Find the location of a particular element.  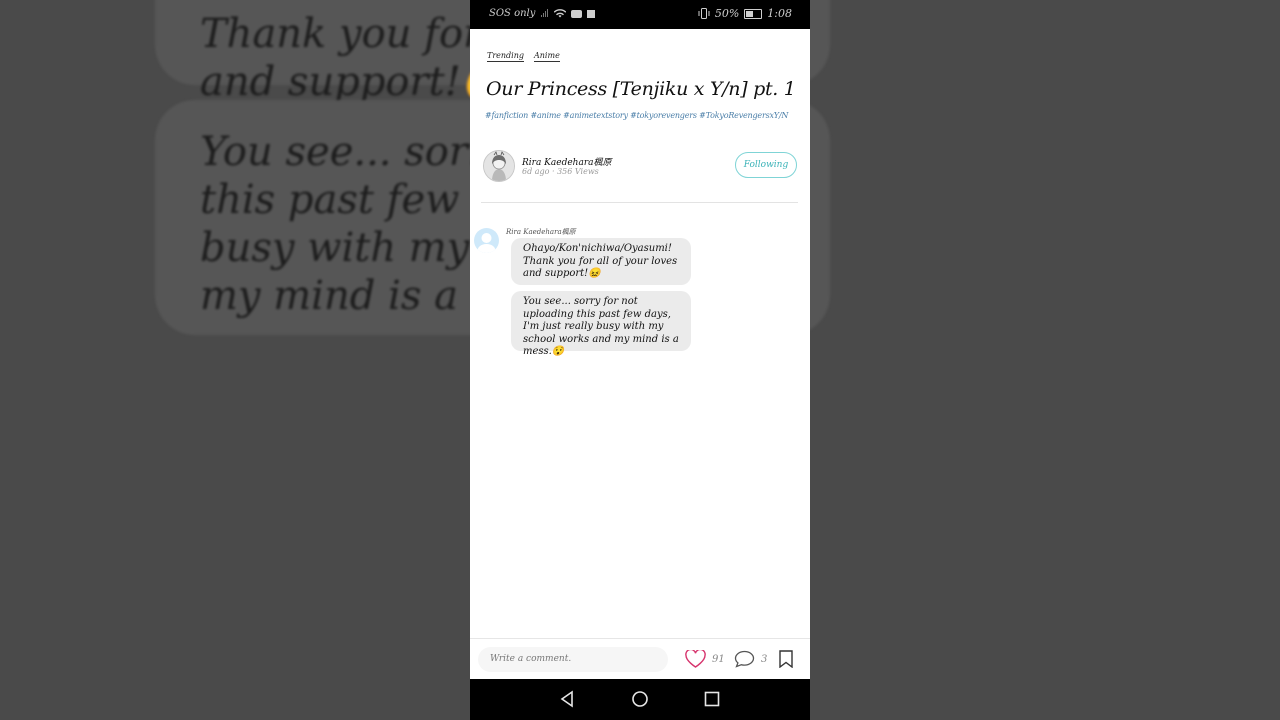

system-nav-bar is located at coordinates (640, 699).